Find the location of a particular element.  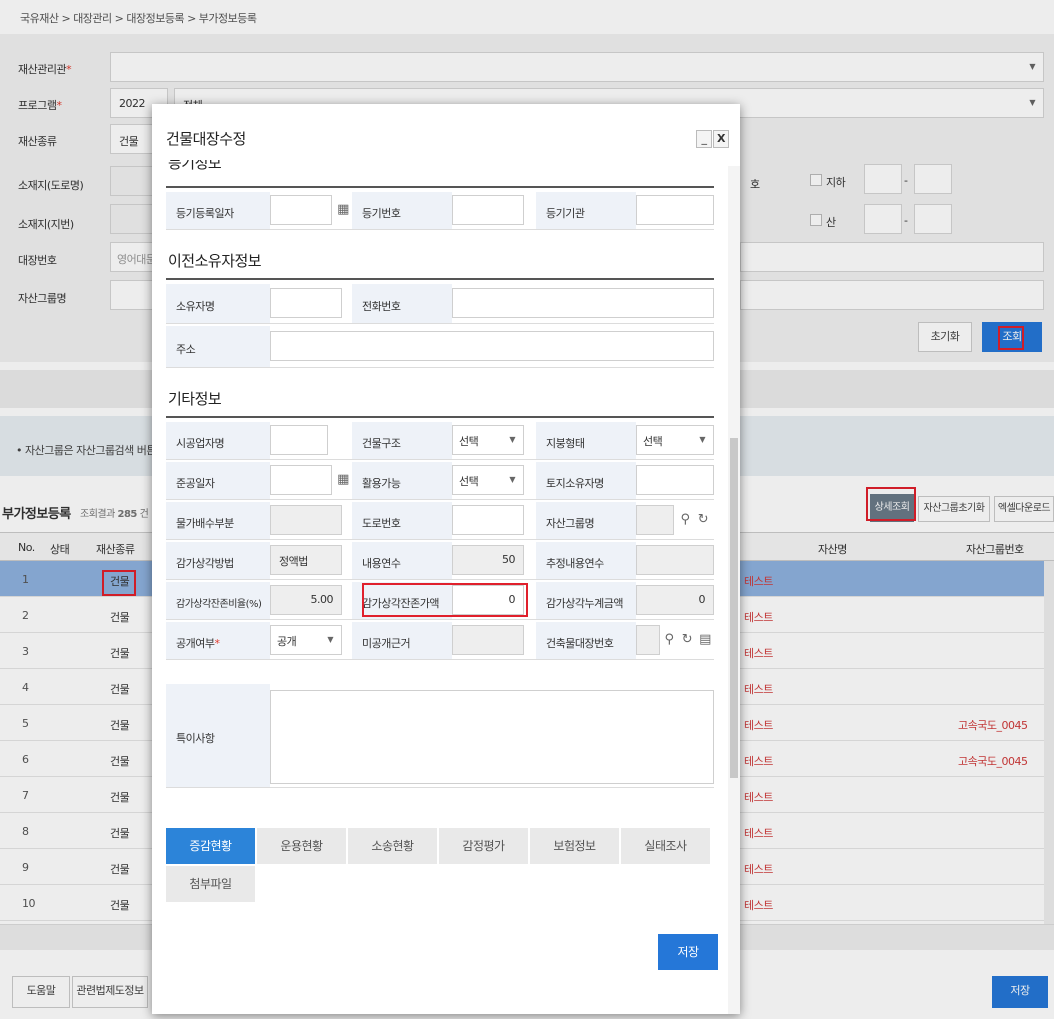

label-life: 내용연수 is located at coordinates (381, 563).